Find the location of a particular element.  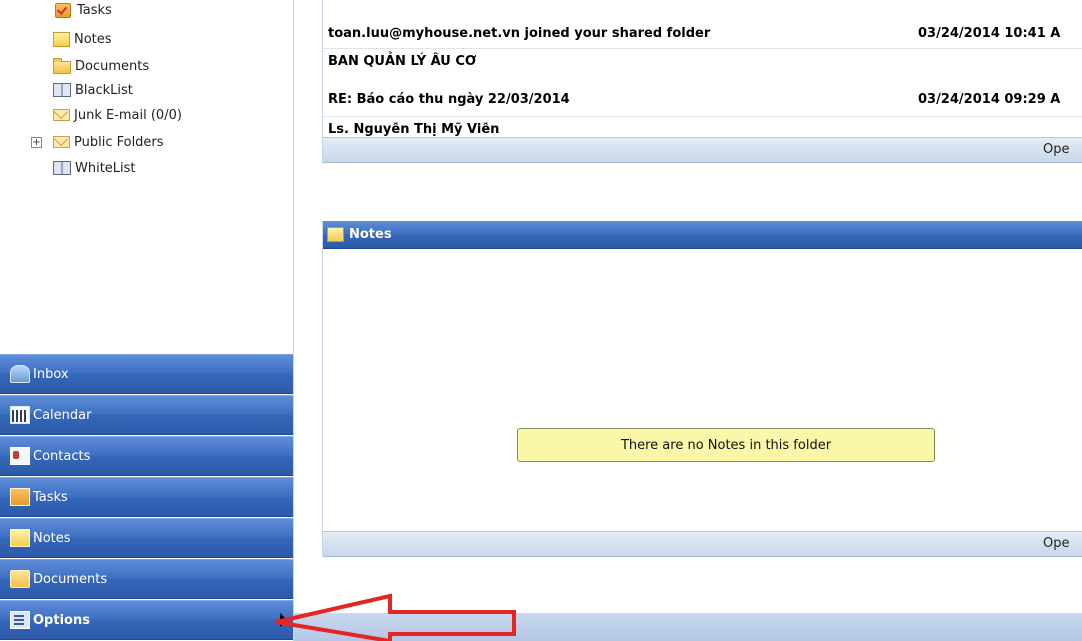

folder-label: BlackList is located at coordinates (104, 90).